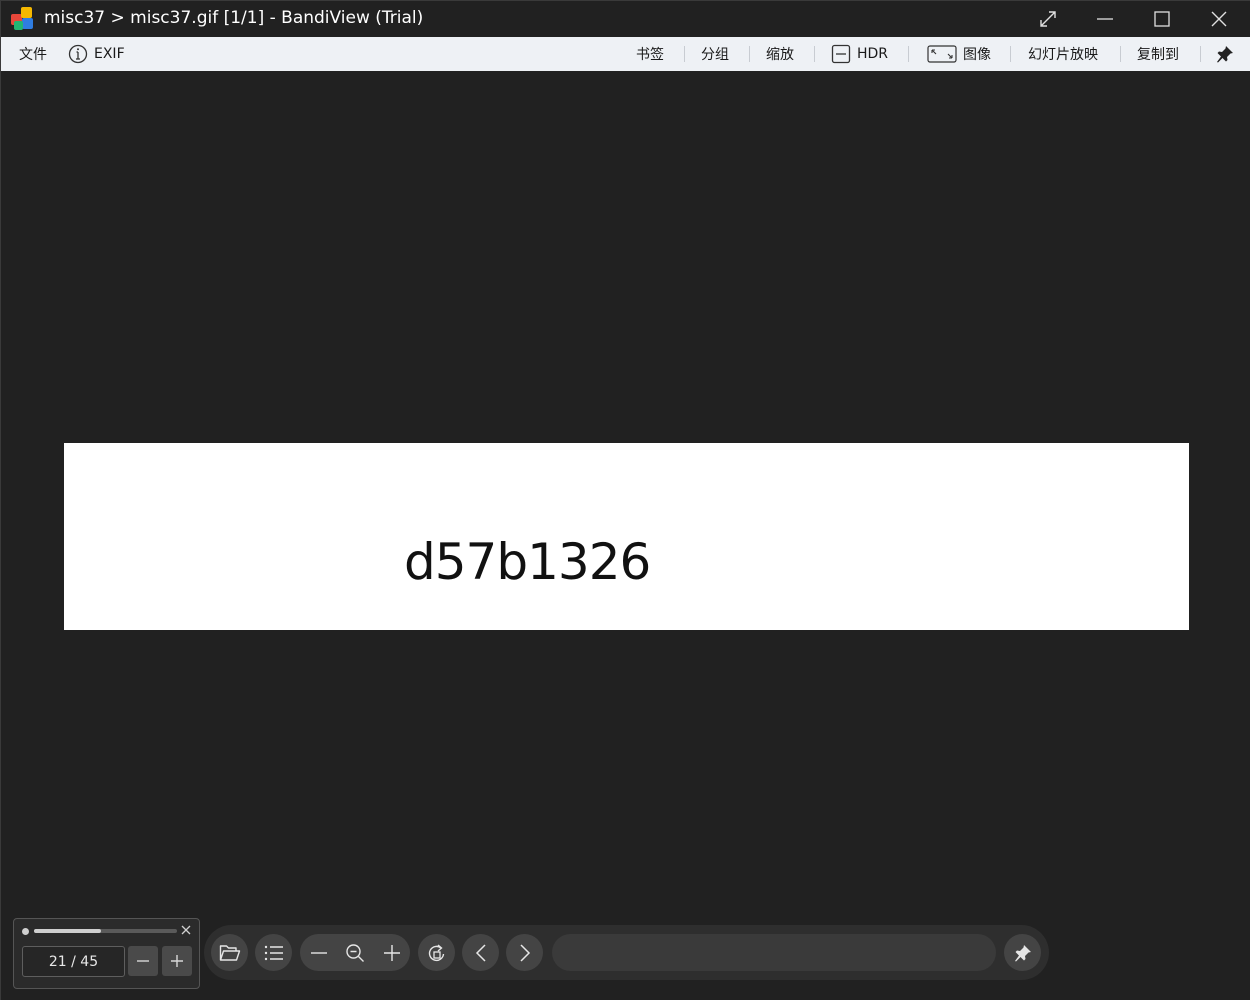  I want to click on open-folder-button, so click(229, 952).